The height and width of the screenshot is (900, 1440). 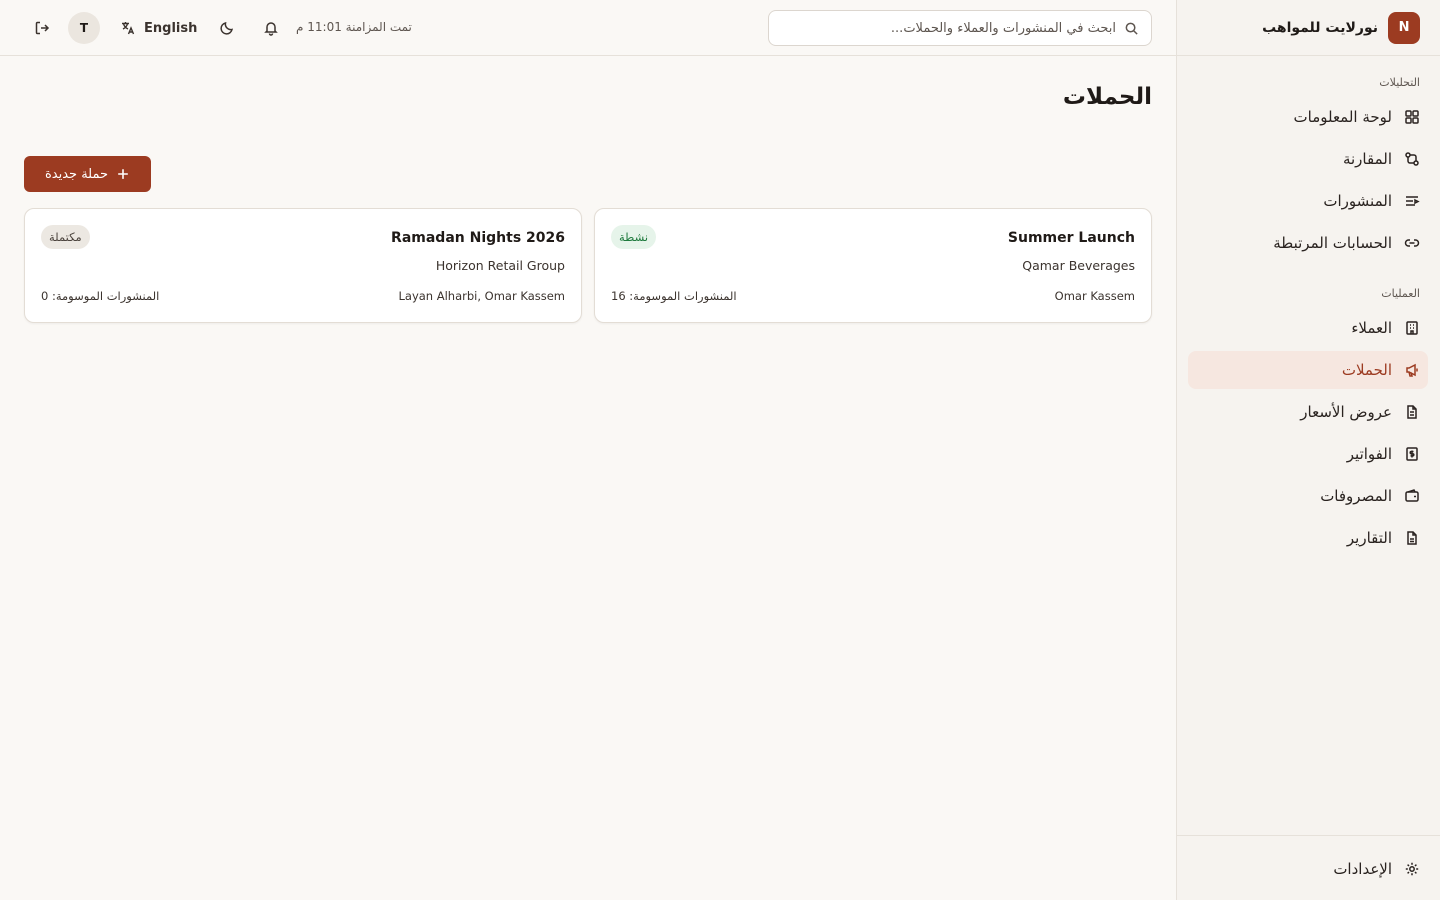 What do you see at coordinates (1346, 412) in the screenshot?
I see `sidebar-item-label: عروض الأسعار` at bounding box center [1346, 412].